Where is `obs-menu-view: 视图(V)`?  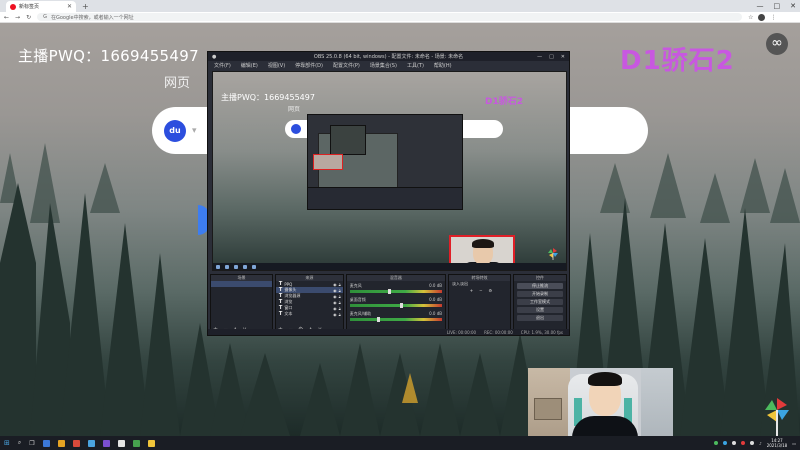
obs-menu-view: 视图(V) is located at coordinates (276, 65).